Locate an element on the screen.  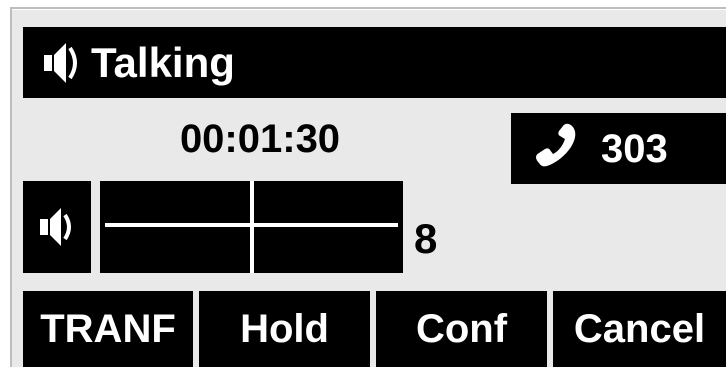
conference-softkey: Conf is located at coordinates (461, 329).